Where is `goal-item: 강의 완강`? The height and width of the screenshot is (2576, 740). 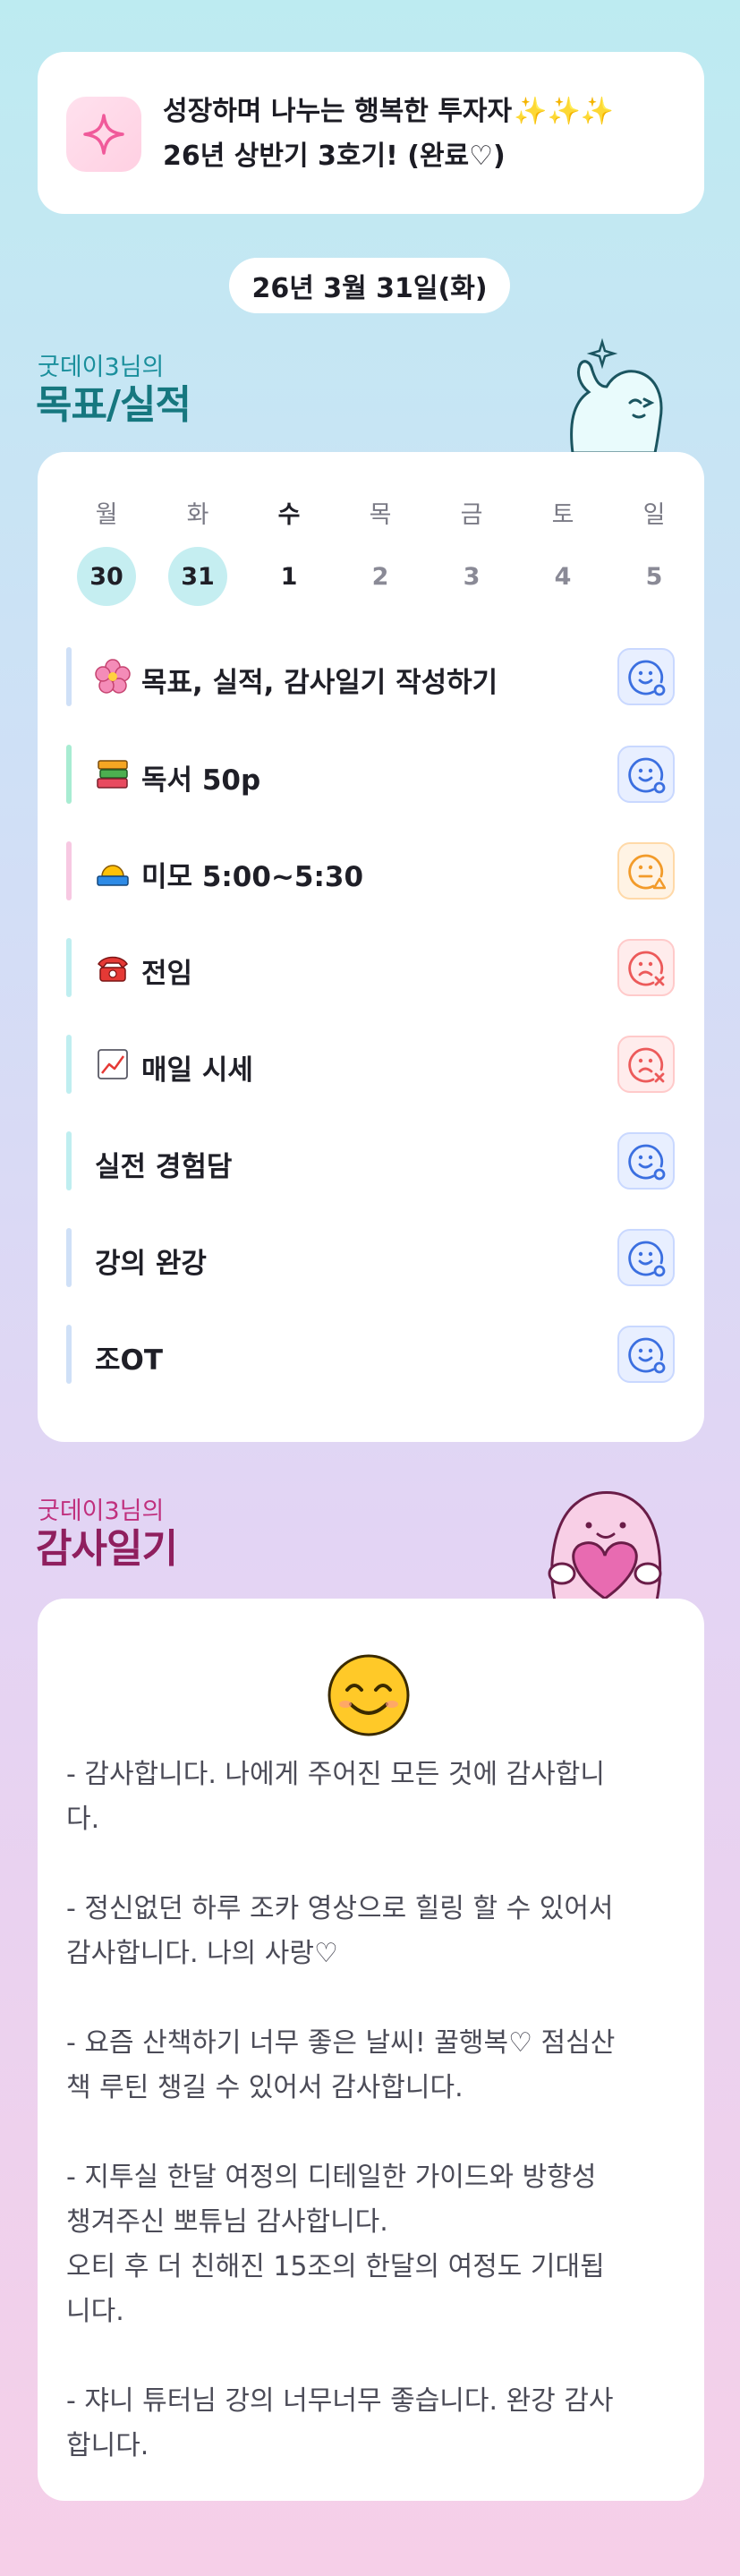
goal-item: 강의 완강 is located at coordinates (370, 1257).